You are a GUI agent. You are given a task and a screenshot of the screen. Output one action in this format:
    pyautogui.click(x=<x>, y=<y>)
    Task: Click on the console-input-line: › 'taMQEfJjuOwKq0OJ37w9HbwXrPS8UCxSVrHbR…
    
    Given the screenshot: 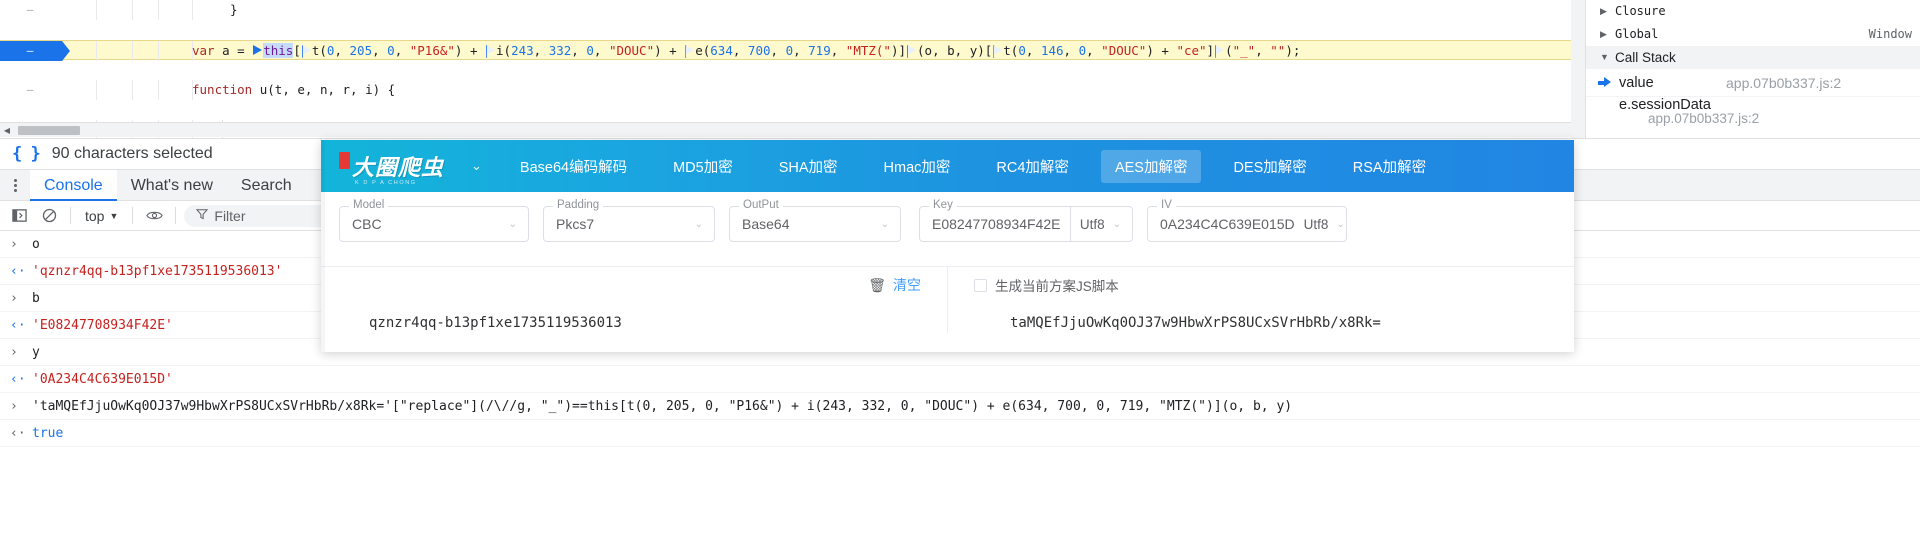 What is the action you would take?
    pyautogui.click(x=960, y=406)
    